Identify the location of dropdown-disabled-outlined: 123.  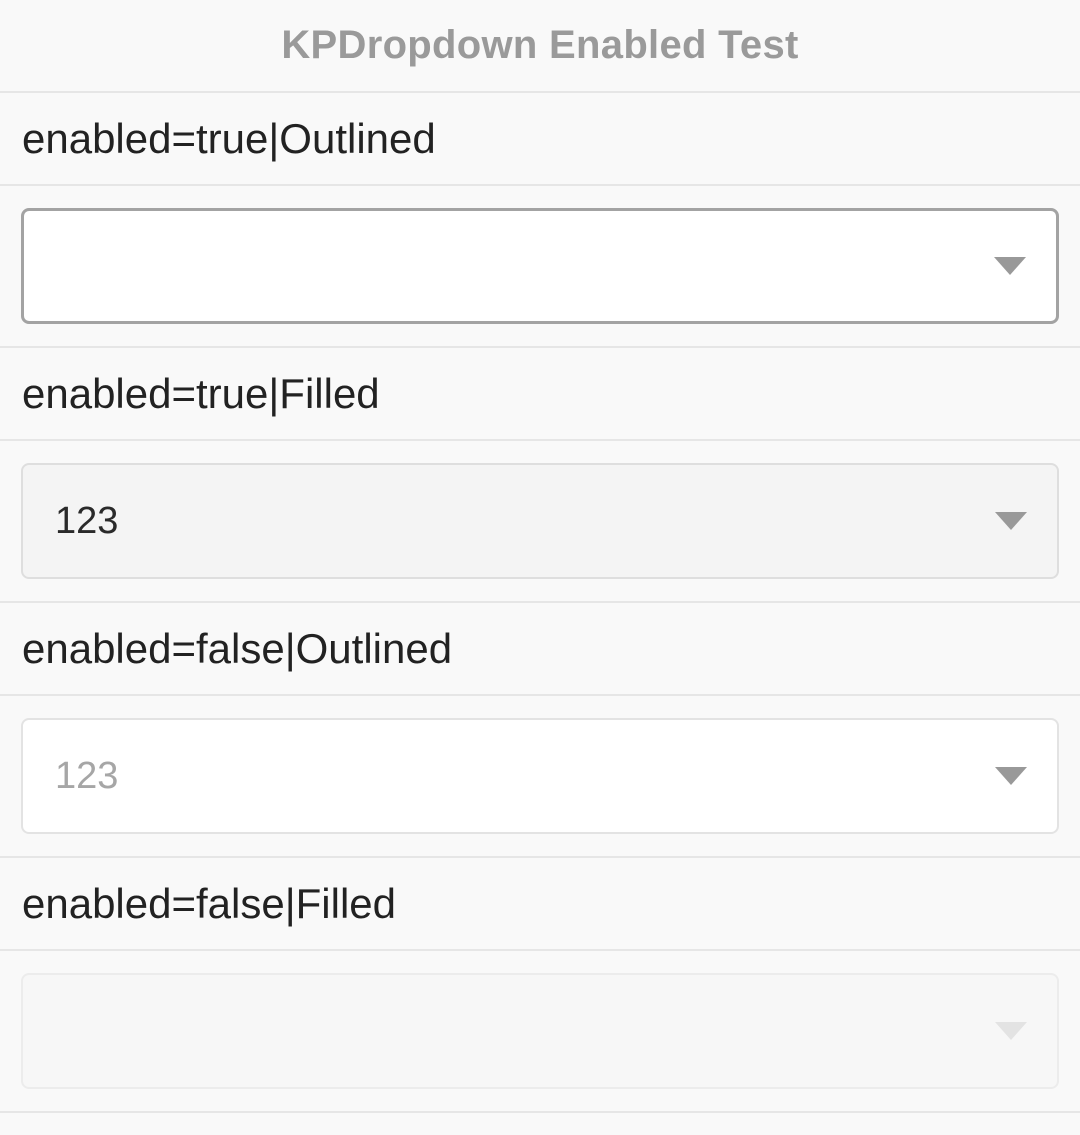
(540, 776).